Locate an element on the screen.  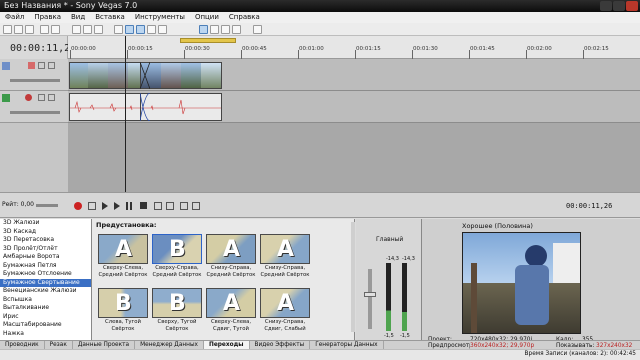
menu-edit: Правка is located at coordinates (47, 17).